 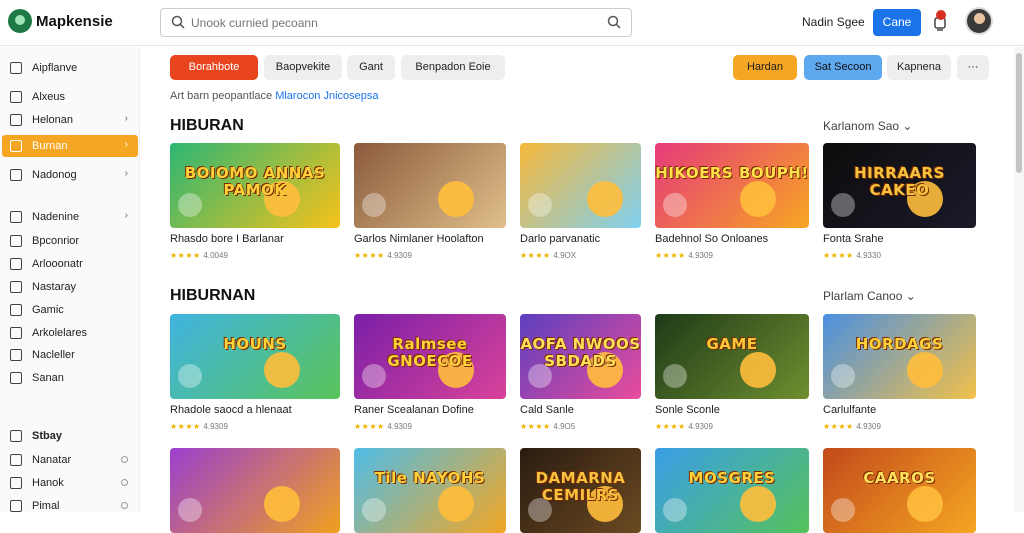 I want to click on sidebar-item: Nadenine ›, so click(x=70, y=217).